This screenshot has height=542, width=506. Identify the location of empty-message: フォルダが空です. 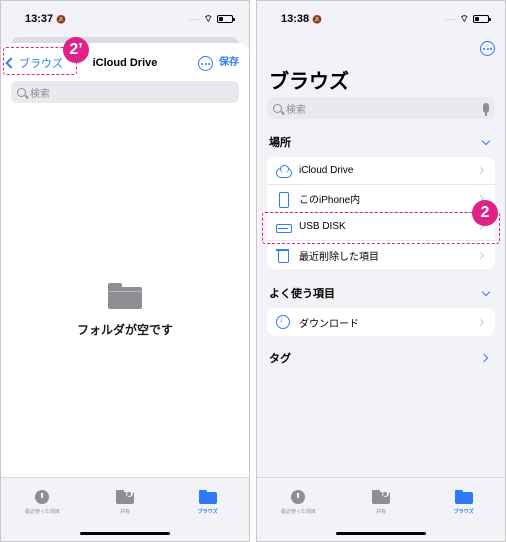
(124, 330).